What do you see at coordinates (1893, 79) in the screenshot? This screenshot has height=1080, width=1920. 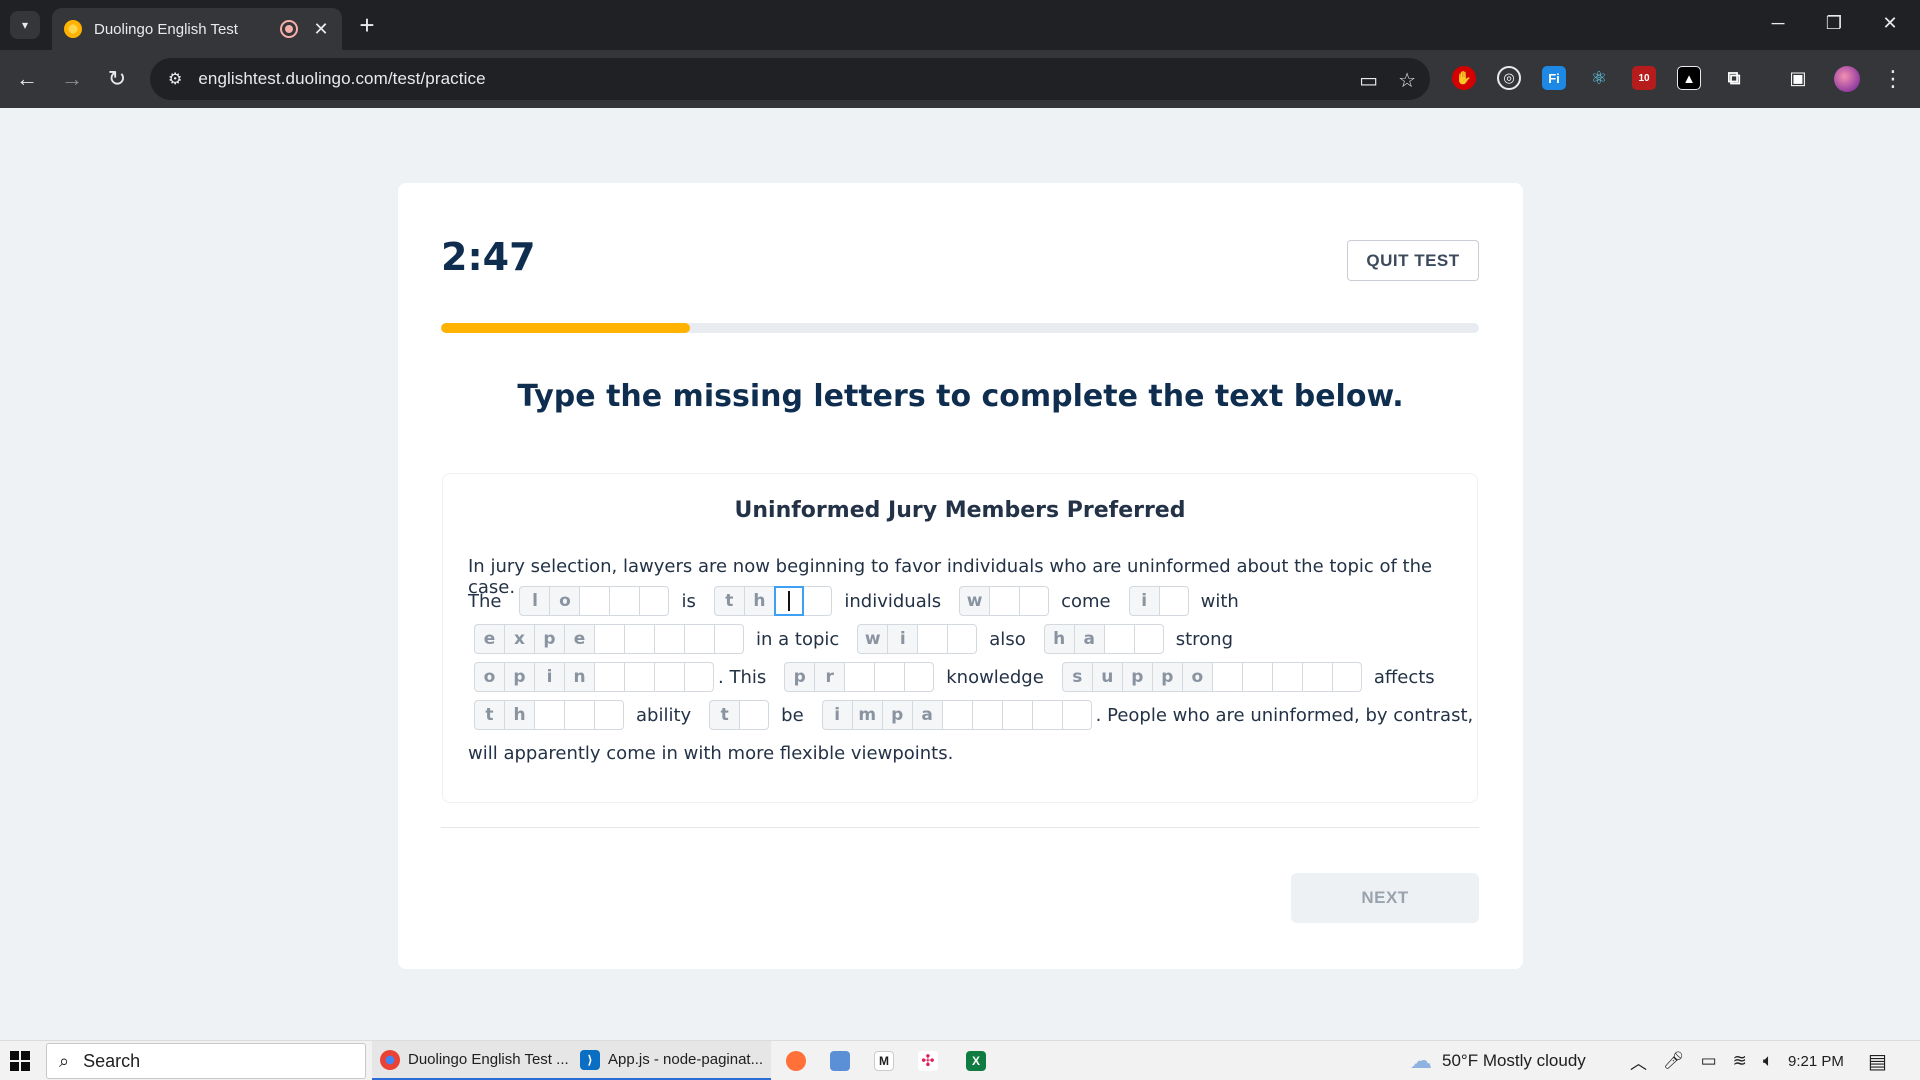 I see `menu-kebab-icon: ⋮` at bounding box center [1893, 79].